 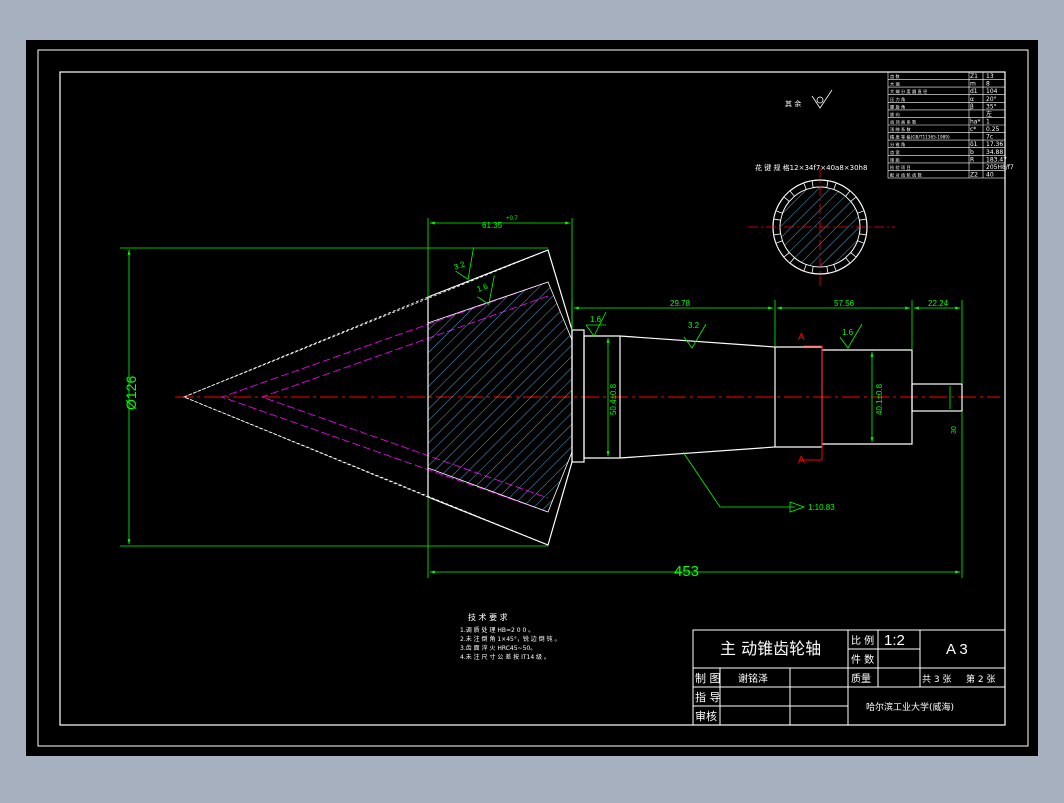 I want to click on param-cell: 大 端 分 度 圆 直 径, so click(x=908, y=91).